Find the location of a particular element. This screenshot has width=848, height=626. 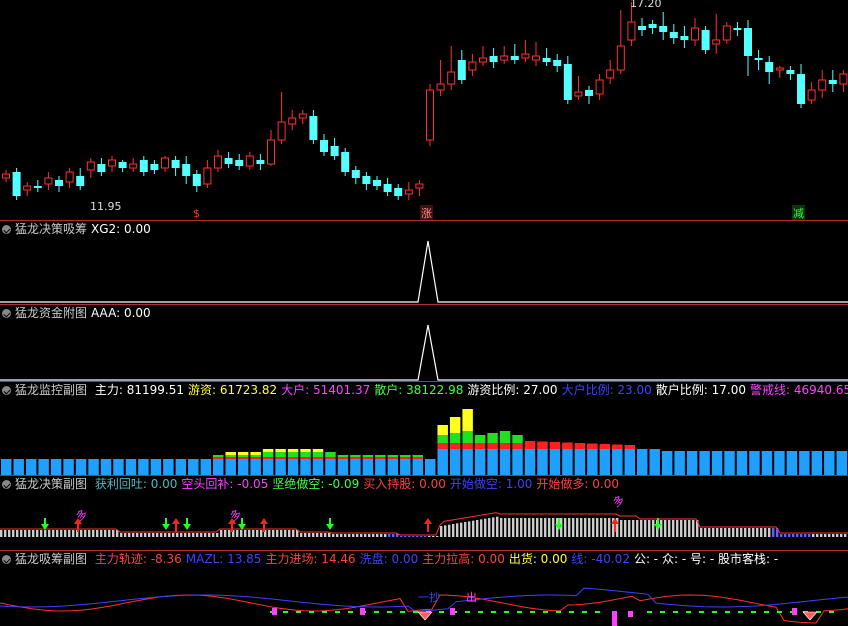

signal-dollar: $ is located at coordinates (196, 213).